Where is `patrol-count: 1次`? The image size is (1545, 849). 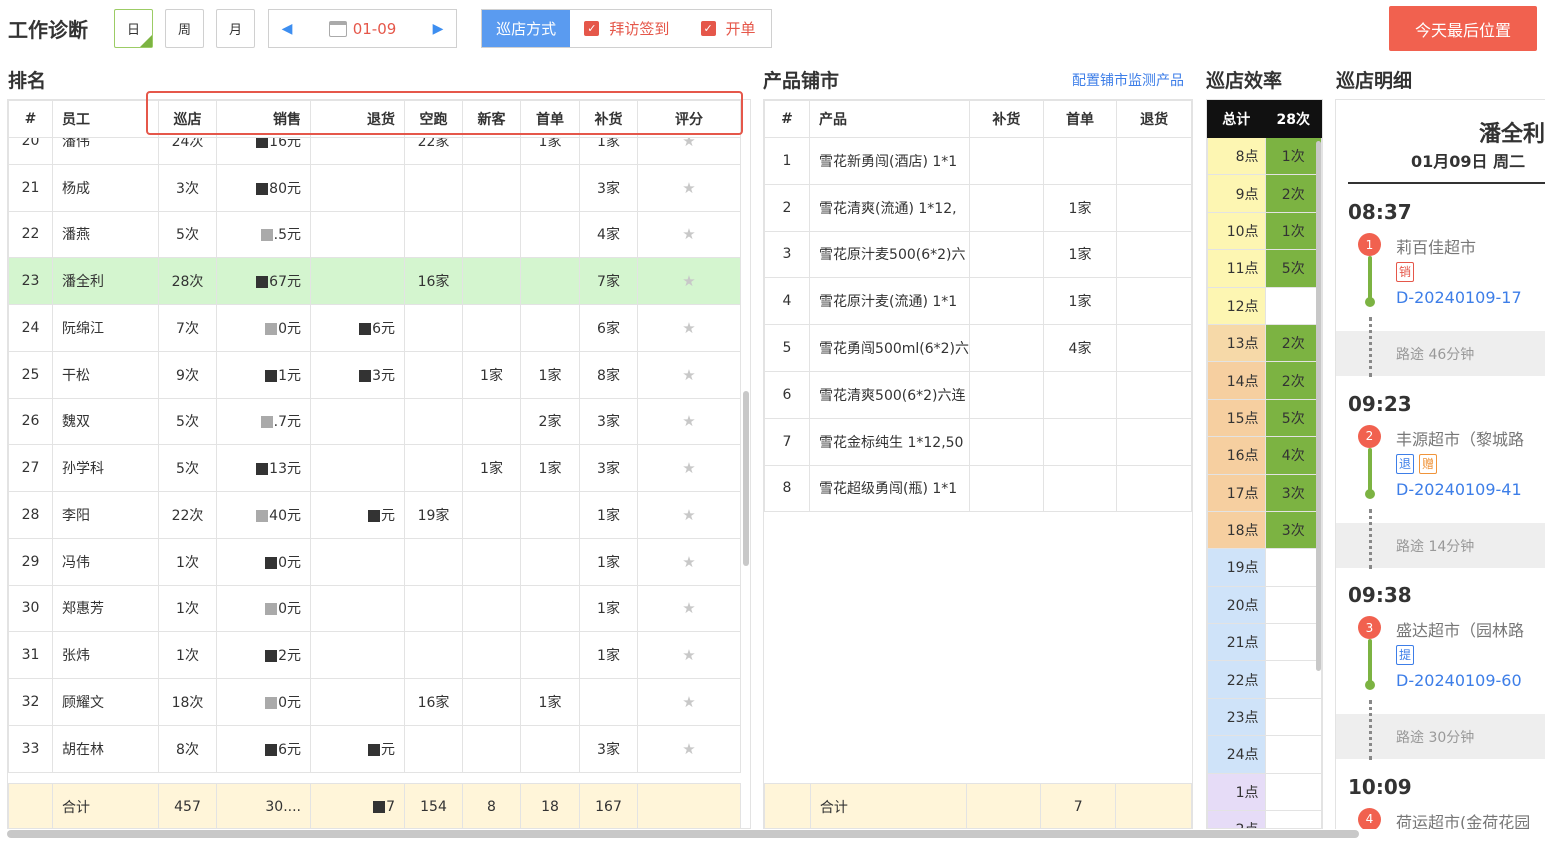
patrol-count: 1次 is located at coordinates (187, 609).